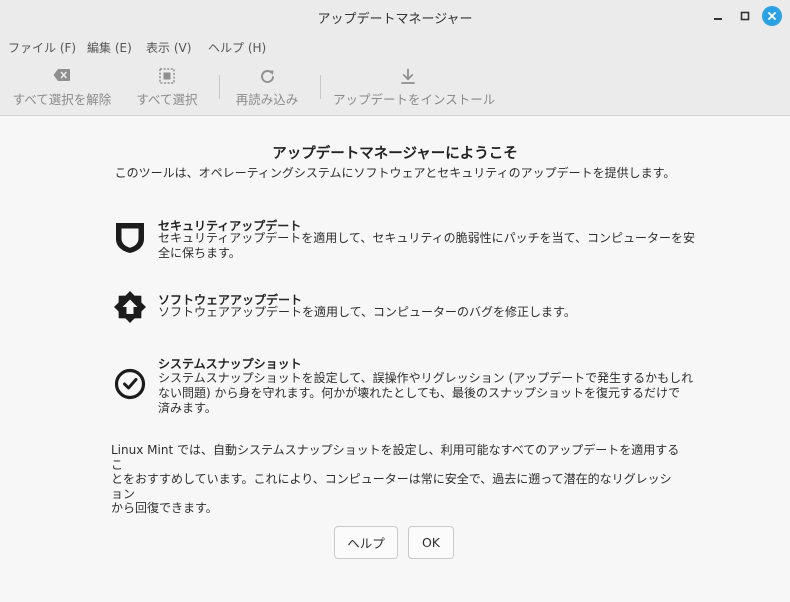  Describe the element at coordinates (267, 76) in the screenshot. I see `refresh-icon` at that location.